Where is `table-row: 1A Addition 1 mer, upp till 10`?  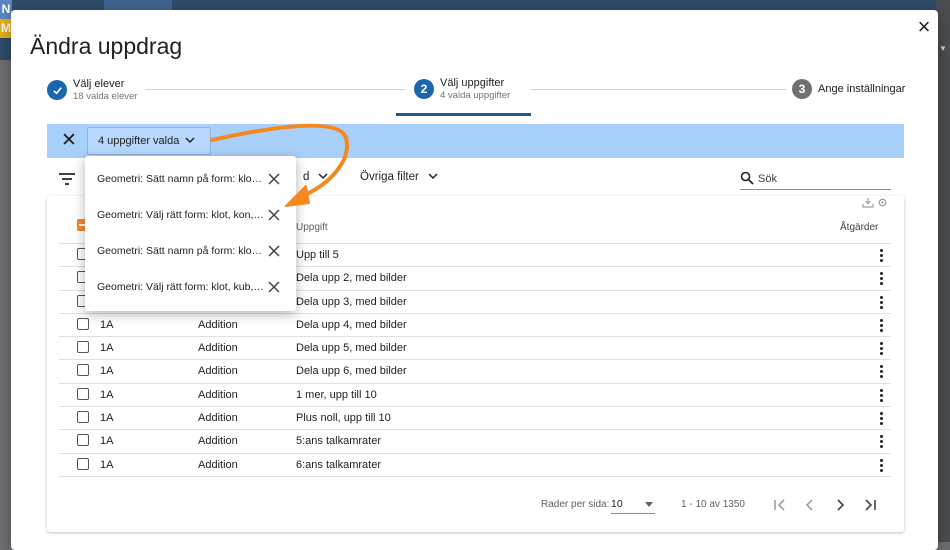
table-row: 1A Addition 1 mer, upp till 10 is located at coordinates (475, 396).